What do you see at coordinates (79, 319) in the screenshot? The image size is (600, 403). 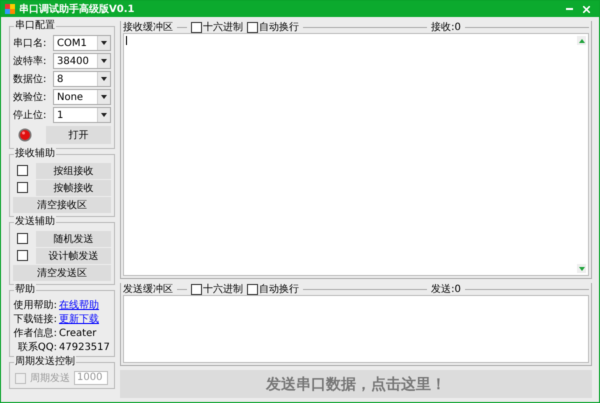 I see `help-link: 更新下载` at bounding box center [79, 319].